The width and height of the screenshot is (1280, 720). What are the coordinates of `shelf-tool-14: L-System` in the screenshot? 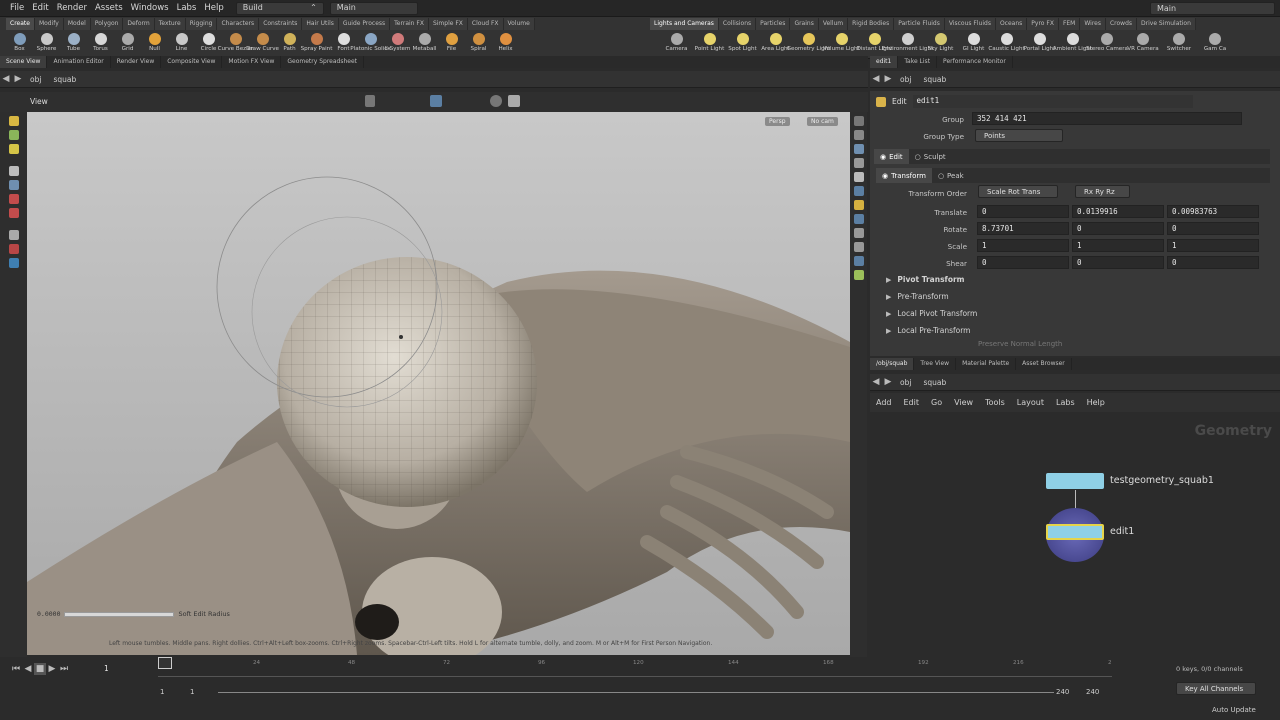 It's located at (397, 45).